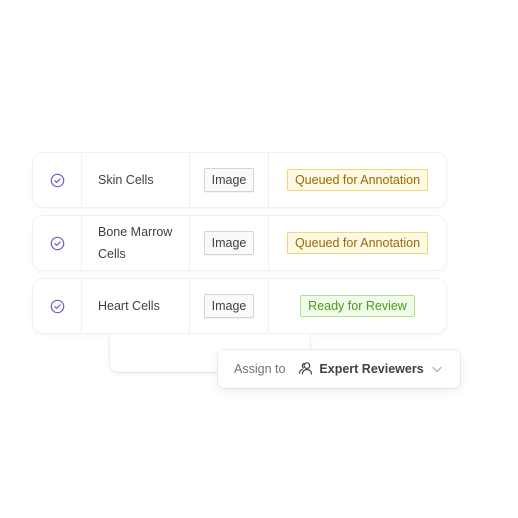 This screenshot has height=518, width=518. What do you see at coordinates (112, 254) in the screenshot?
I see `row-name-line: Cells` at bounding box center [112, 254].